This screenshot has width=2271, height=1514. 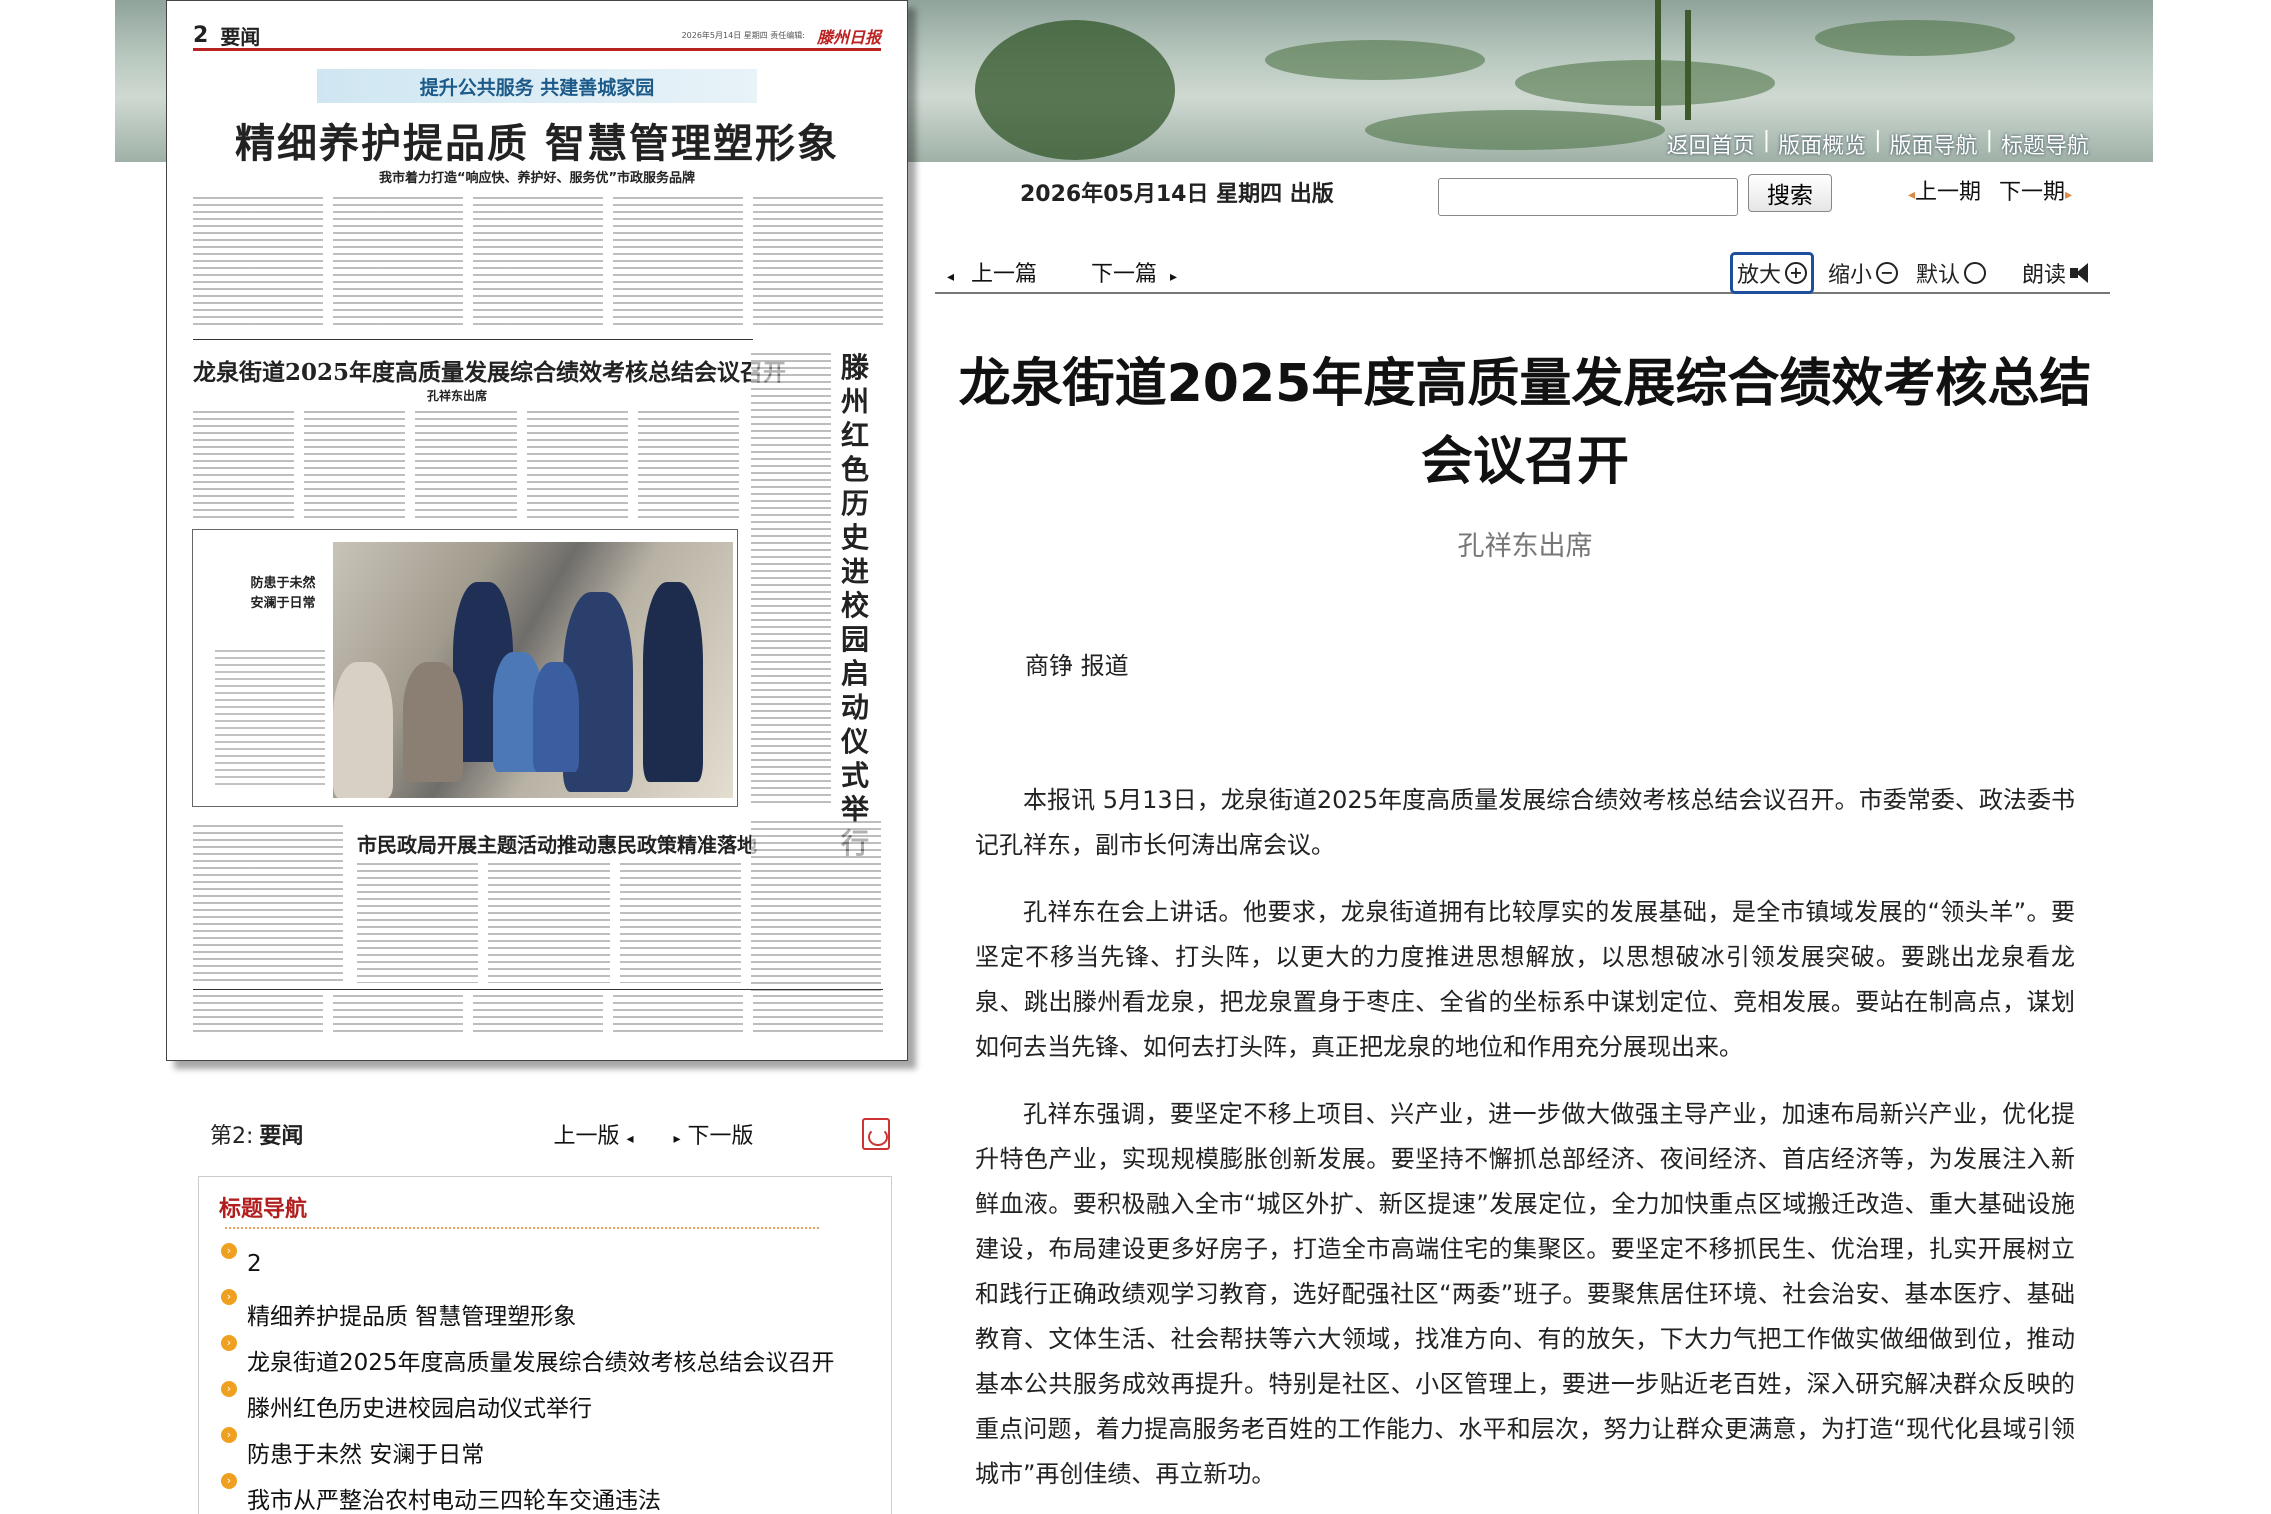 What do you see at coordinates (533, 670) in the screenshot?
I see `news-photo` at bounding box center [533, 670].